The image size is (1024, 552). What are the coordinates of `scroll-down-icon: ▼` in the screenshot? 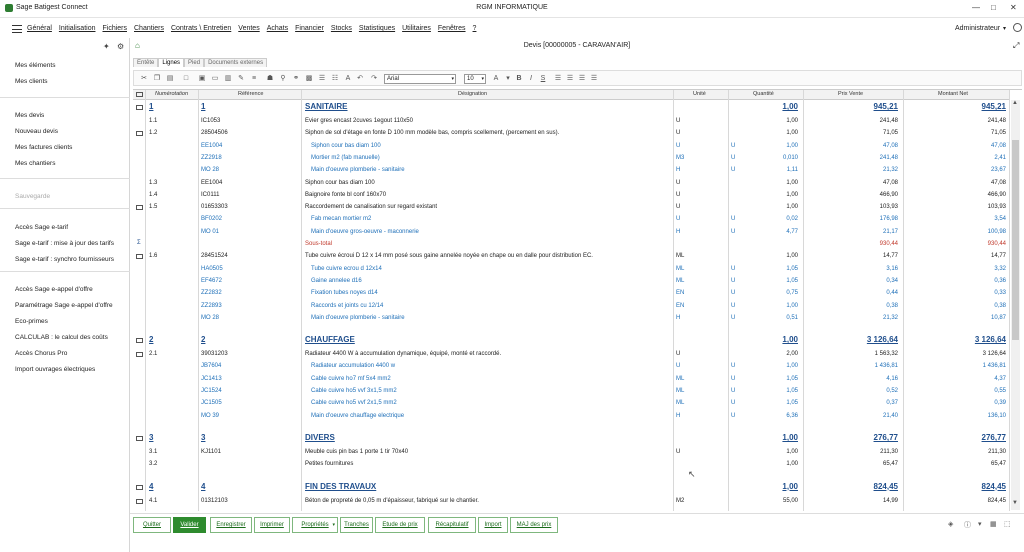 It's located at (1015, 503).